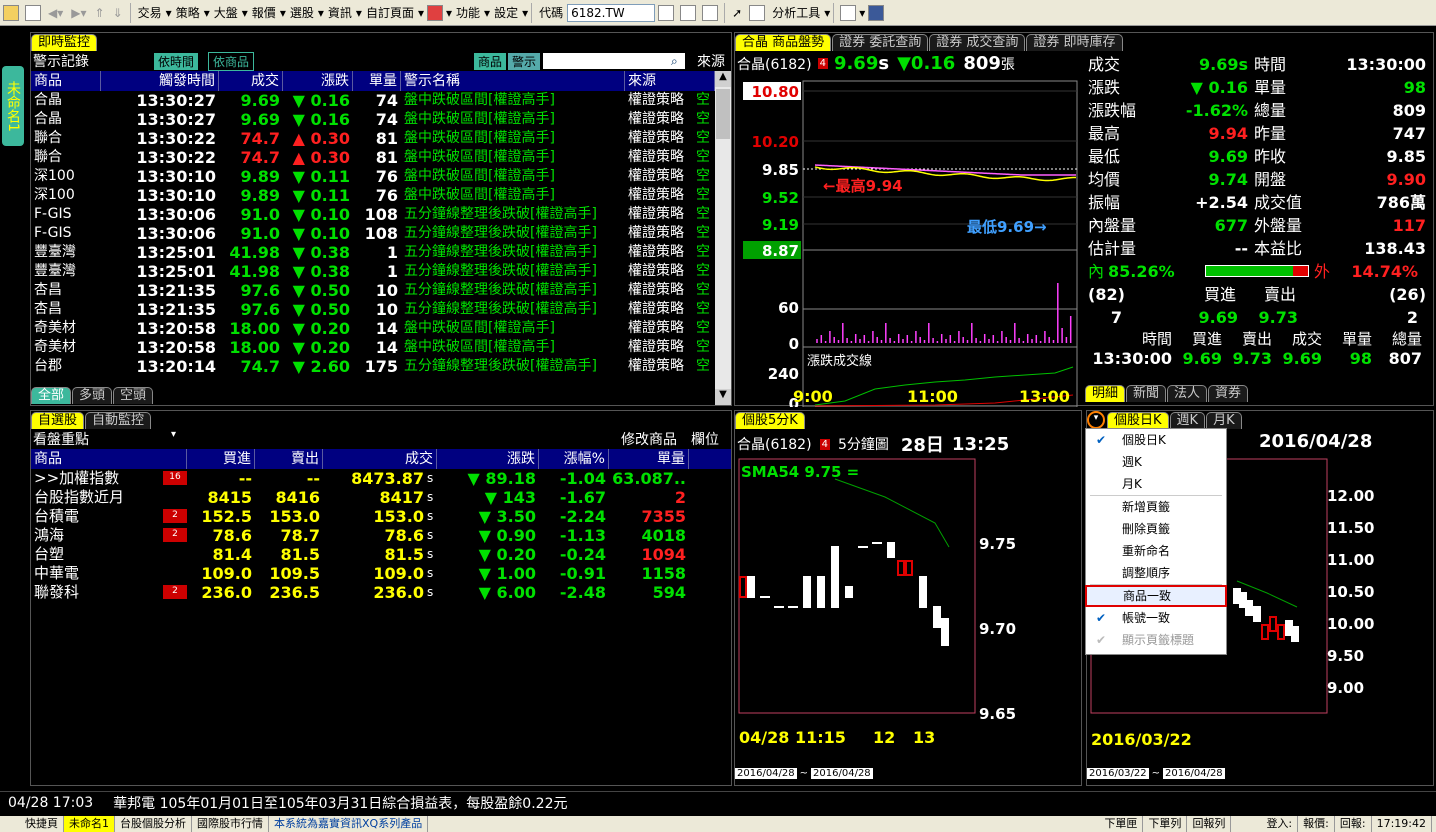 The height and width of the screenshot is (832, 1436). I want to click on sort-by-product-button: 依商品, so click(231, 61).